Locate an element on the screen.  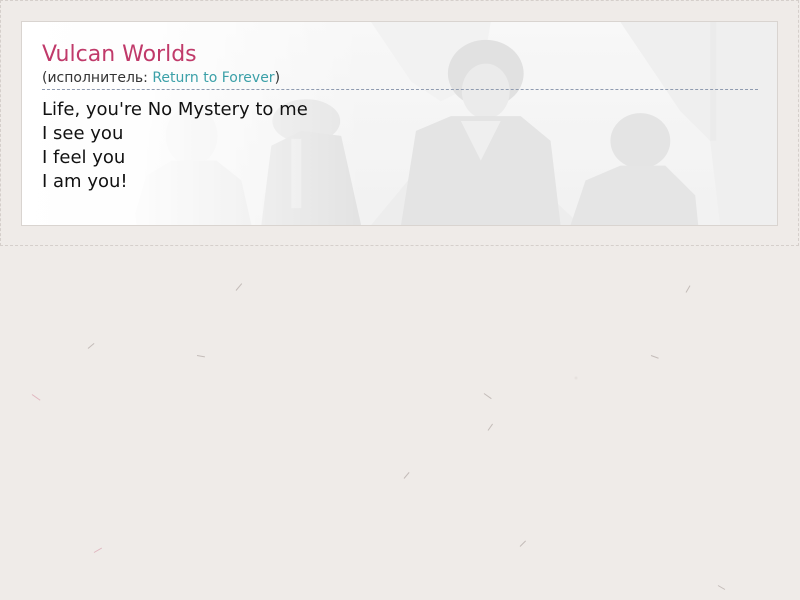
lyric-line: I feel you is located at coordinates (84, 157).